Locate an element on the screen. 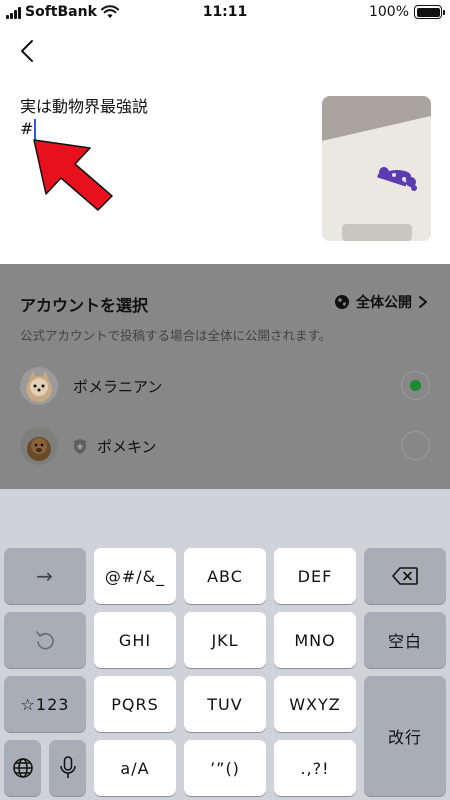 This screenshot has width=450, height=800. account-name: ポメラニアン is located at coordinates (118, 387).